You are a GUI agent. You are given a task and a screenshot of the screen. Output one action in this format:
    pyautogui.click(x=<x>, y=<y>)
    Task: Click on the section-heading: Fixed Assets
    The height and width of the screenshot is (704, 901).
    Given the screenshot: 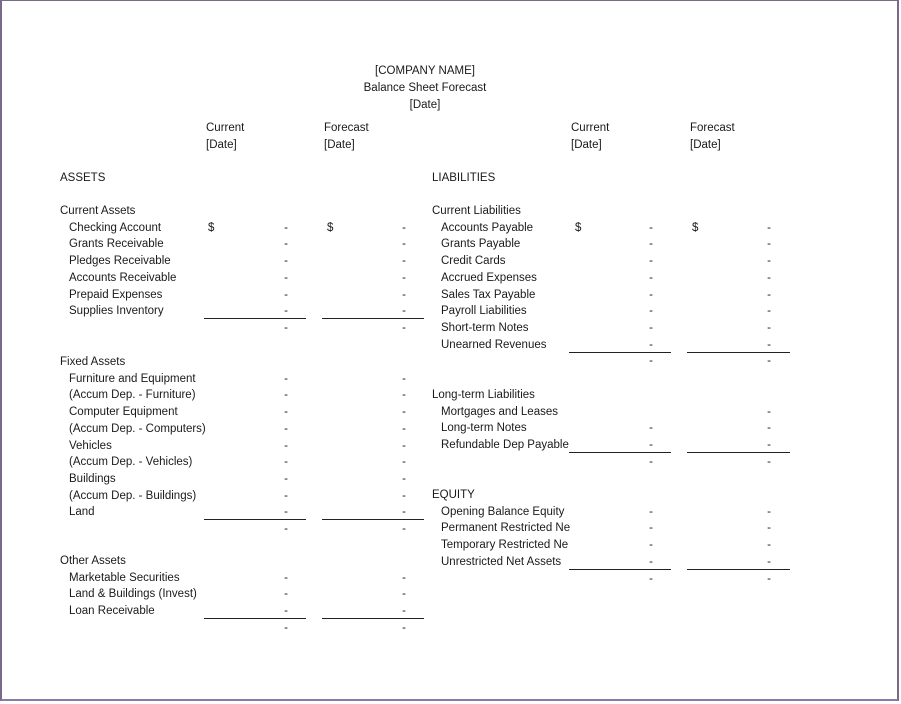 What is the action you would take?
    pyautogui.click(x=93, y=362)
    